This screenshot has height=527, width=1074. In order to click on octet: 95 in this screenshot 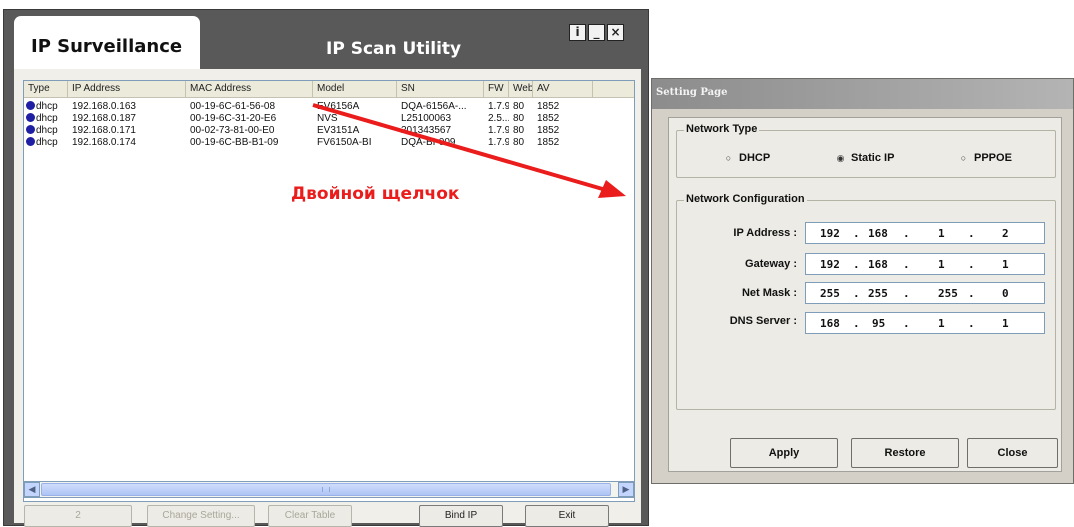, I will do `click(879, 323)`.